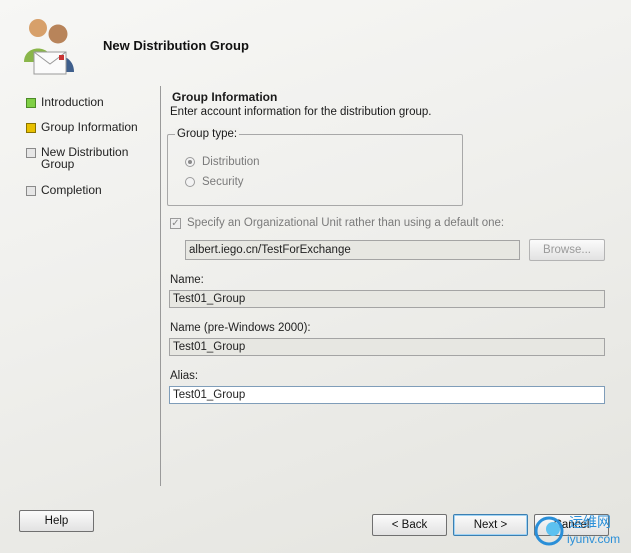 The height and width of the screenshot is (553, 631). I want to click on radio-security: Security, so click(214, 182).